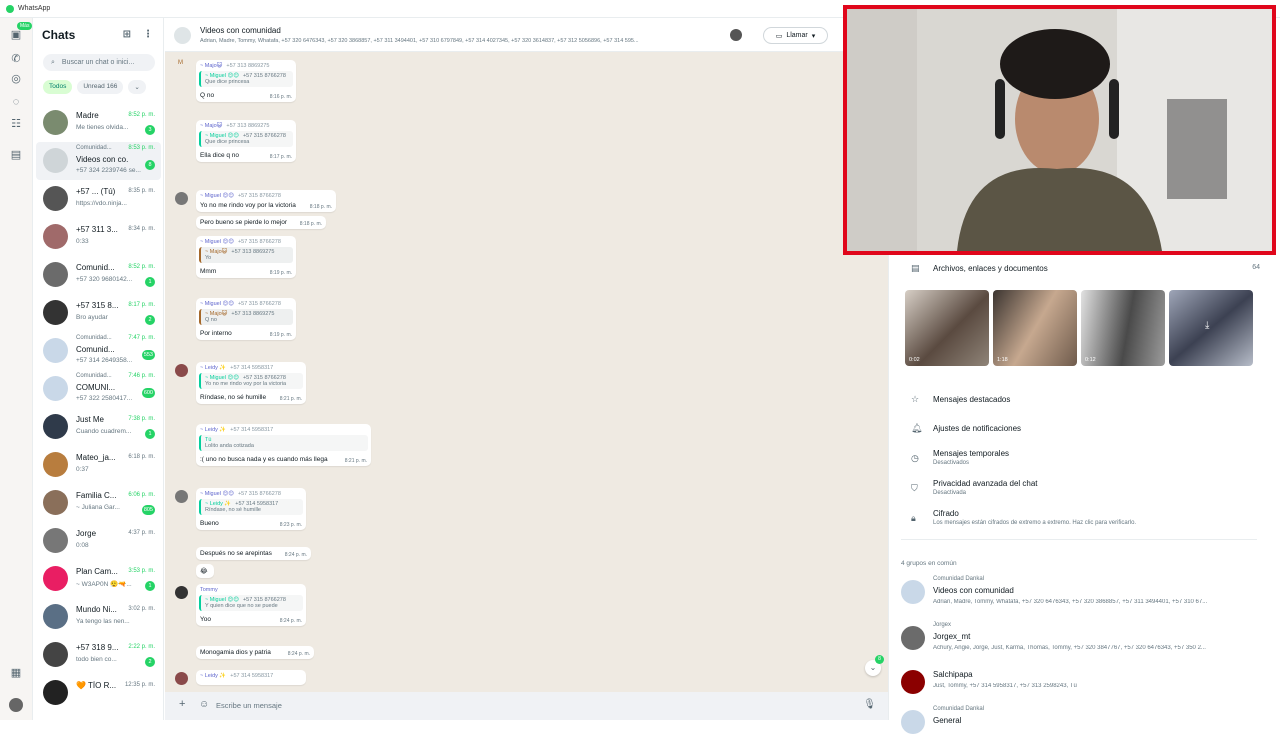  Describe the element at coordinates (795, 35) in the screenshot. I see `call-button: ▭ Llamar ▾` at that location.